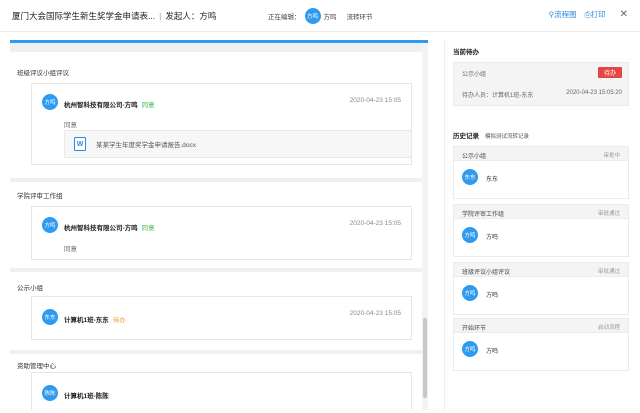 This screenshot has width=640, height=413. Describe the element at coordinates (541, 230) in the screenshot. I see `history-item: 学院评审工作组 审批通过 方鸣 方鸣` at that location.